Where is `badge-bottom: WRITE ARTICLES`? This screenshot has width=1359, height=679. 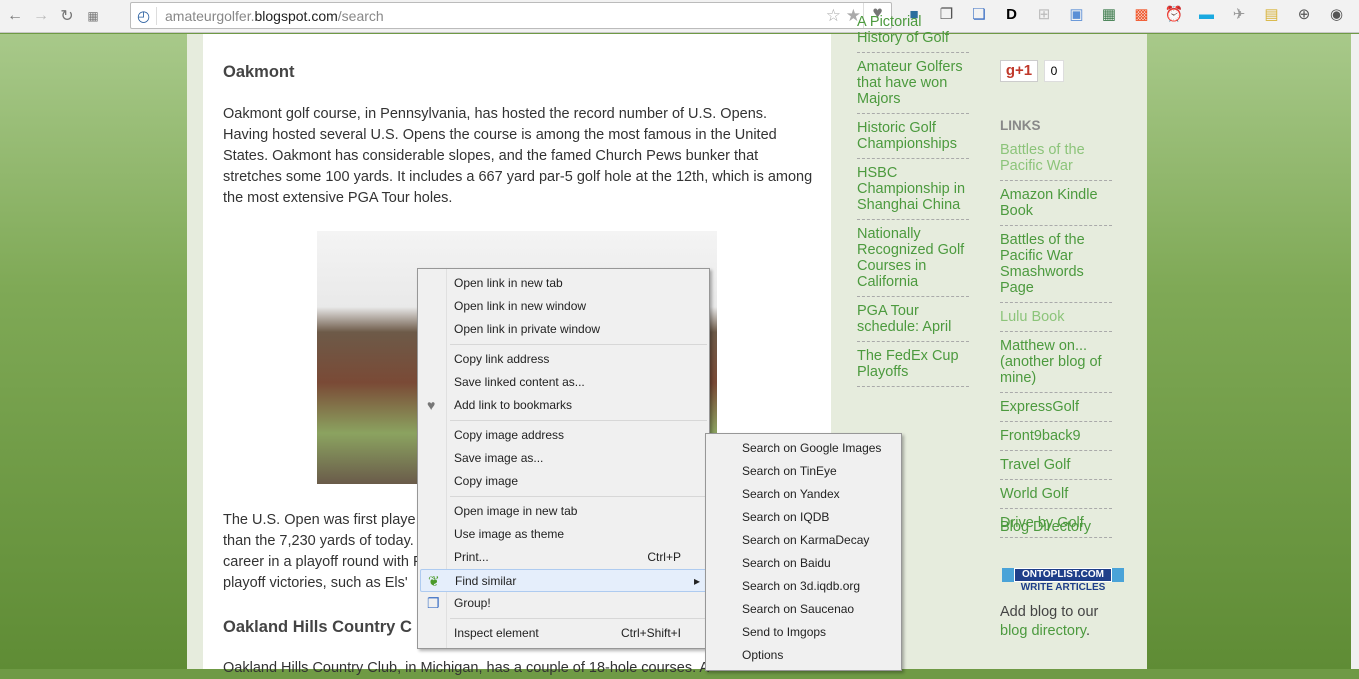
badge-bottom: WRITE ARTICLES is located at coordinates (1063, 587).